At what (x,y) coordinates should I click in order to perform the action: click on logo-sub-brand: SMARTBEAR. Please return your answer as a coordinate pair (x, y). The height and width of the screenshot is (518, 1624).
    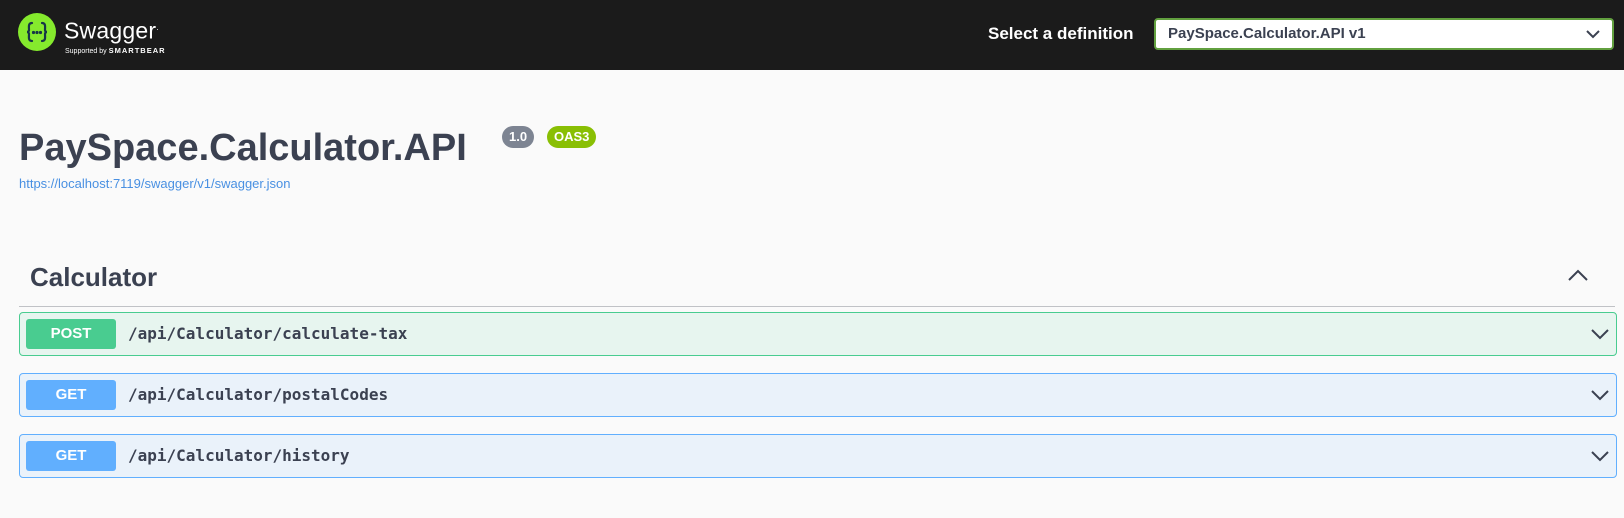
    Looking at the image, I should click on (137, 50).